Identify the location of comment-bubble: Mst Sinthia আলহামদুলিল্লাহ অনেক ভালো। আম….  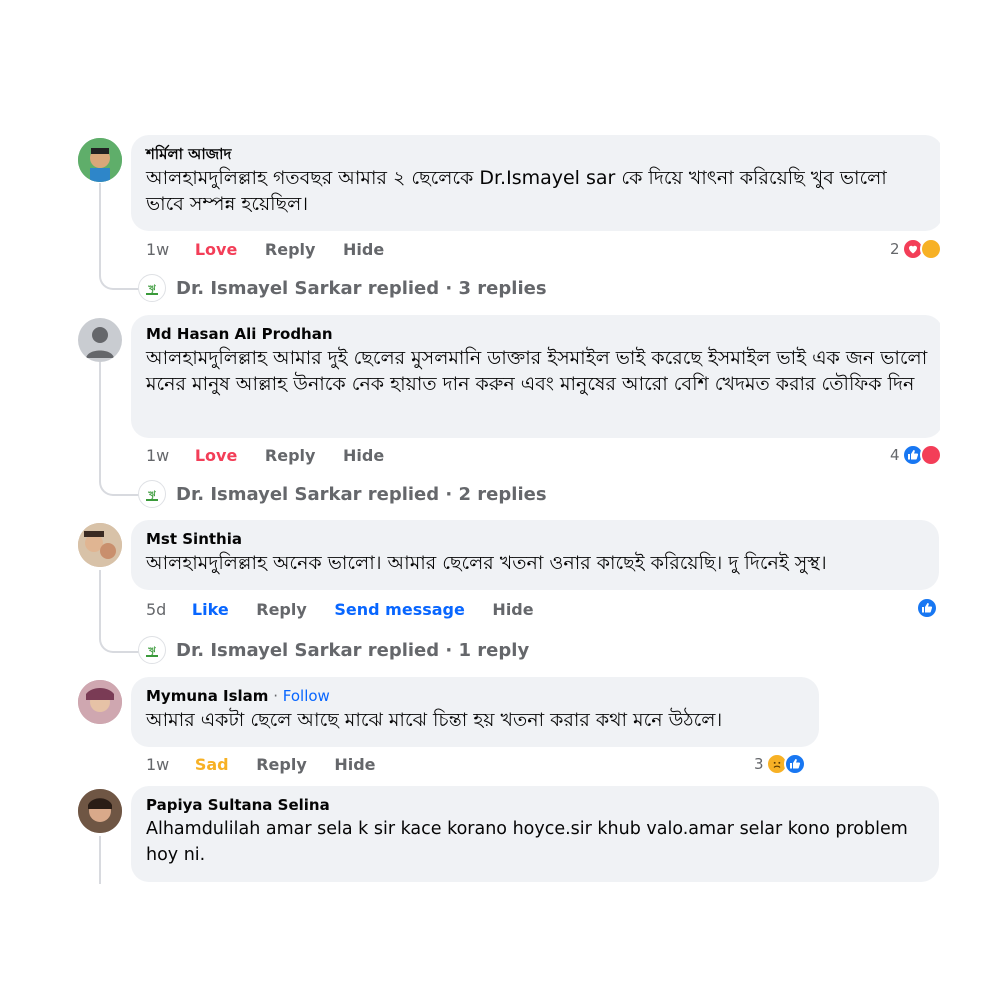
(535, 555).